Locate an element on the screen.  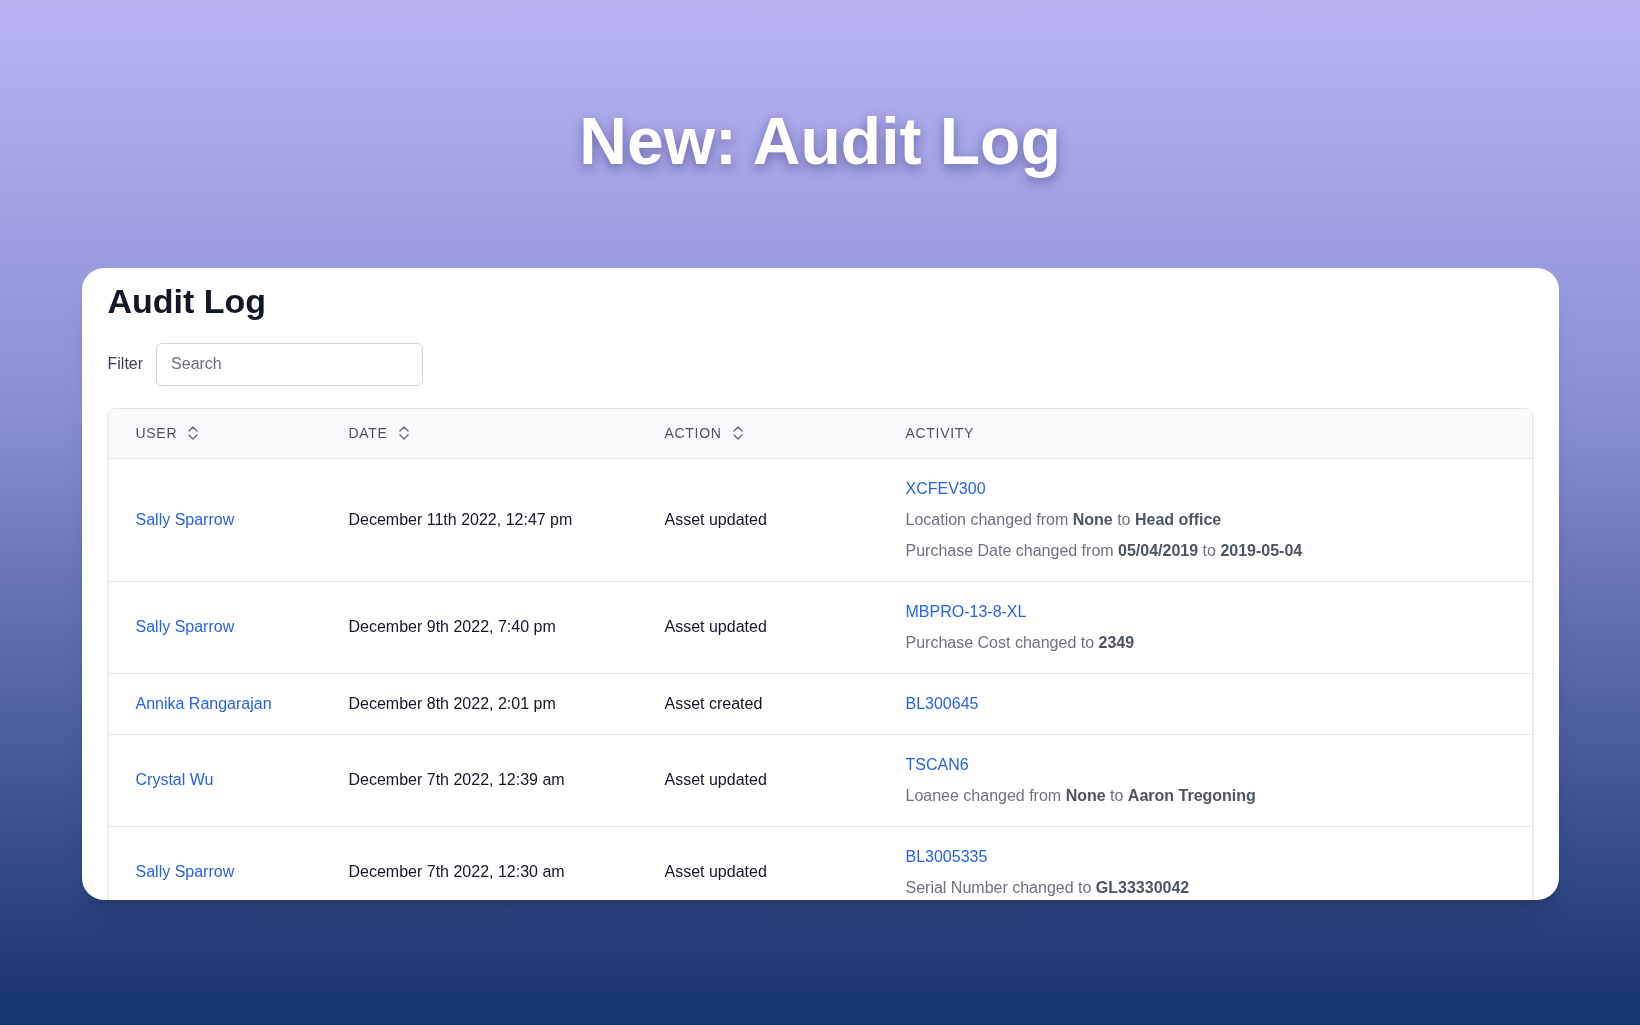
change-description: Purchase Cost changed to 2349 is located at coordinates (1020, 642).